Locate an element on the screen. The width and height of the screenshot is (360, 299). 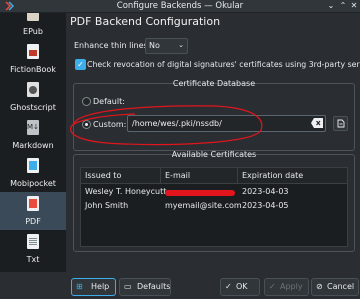
close-icon: ✕ is located at coordinates (354, 5).